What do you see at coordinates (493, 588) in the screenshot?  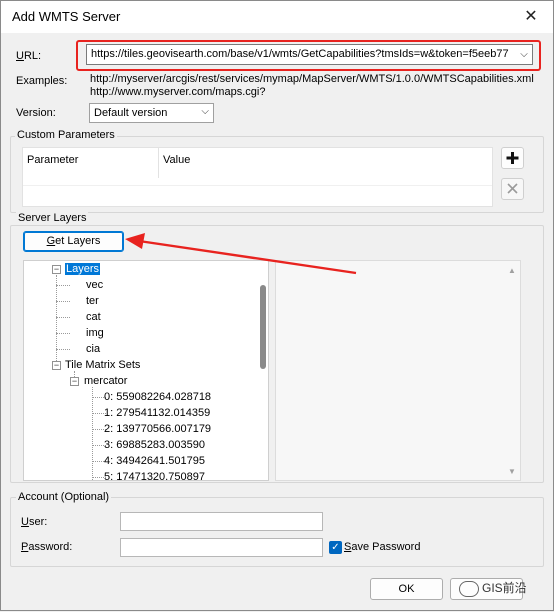 I see `watermark: GIS前沿` at bounding box center [493, 588].